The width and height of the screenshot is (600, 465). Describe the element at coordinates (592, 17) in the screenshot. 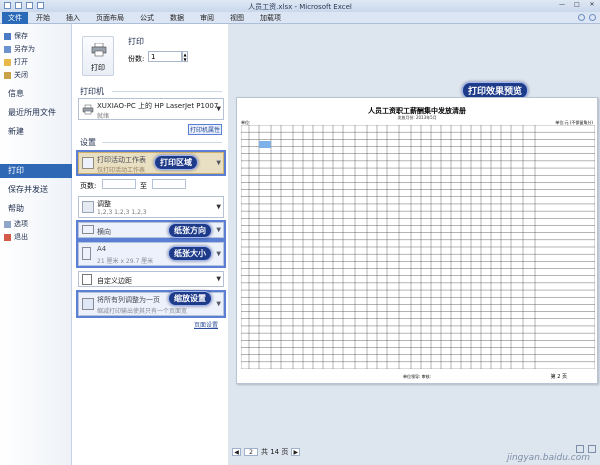

I see `help-icon` at that location.